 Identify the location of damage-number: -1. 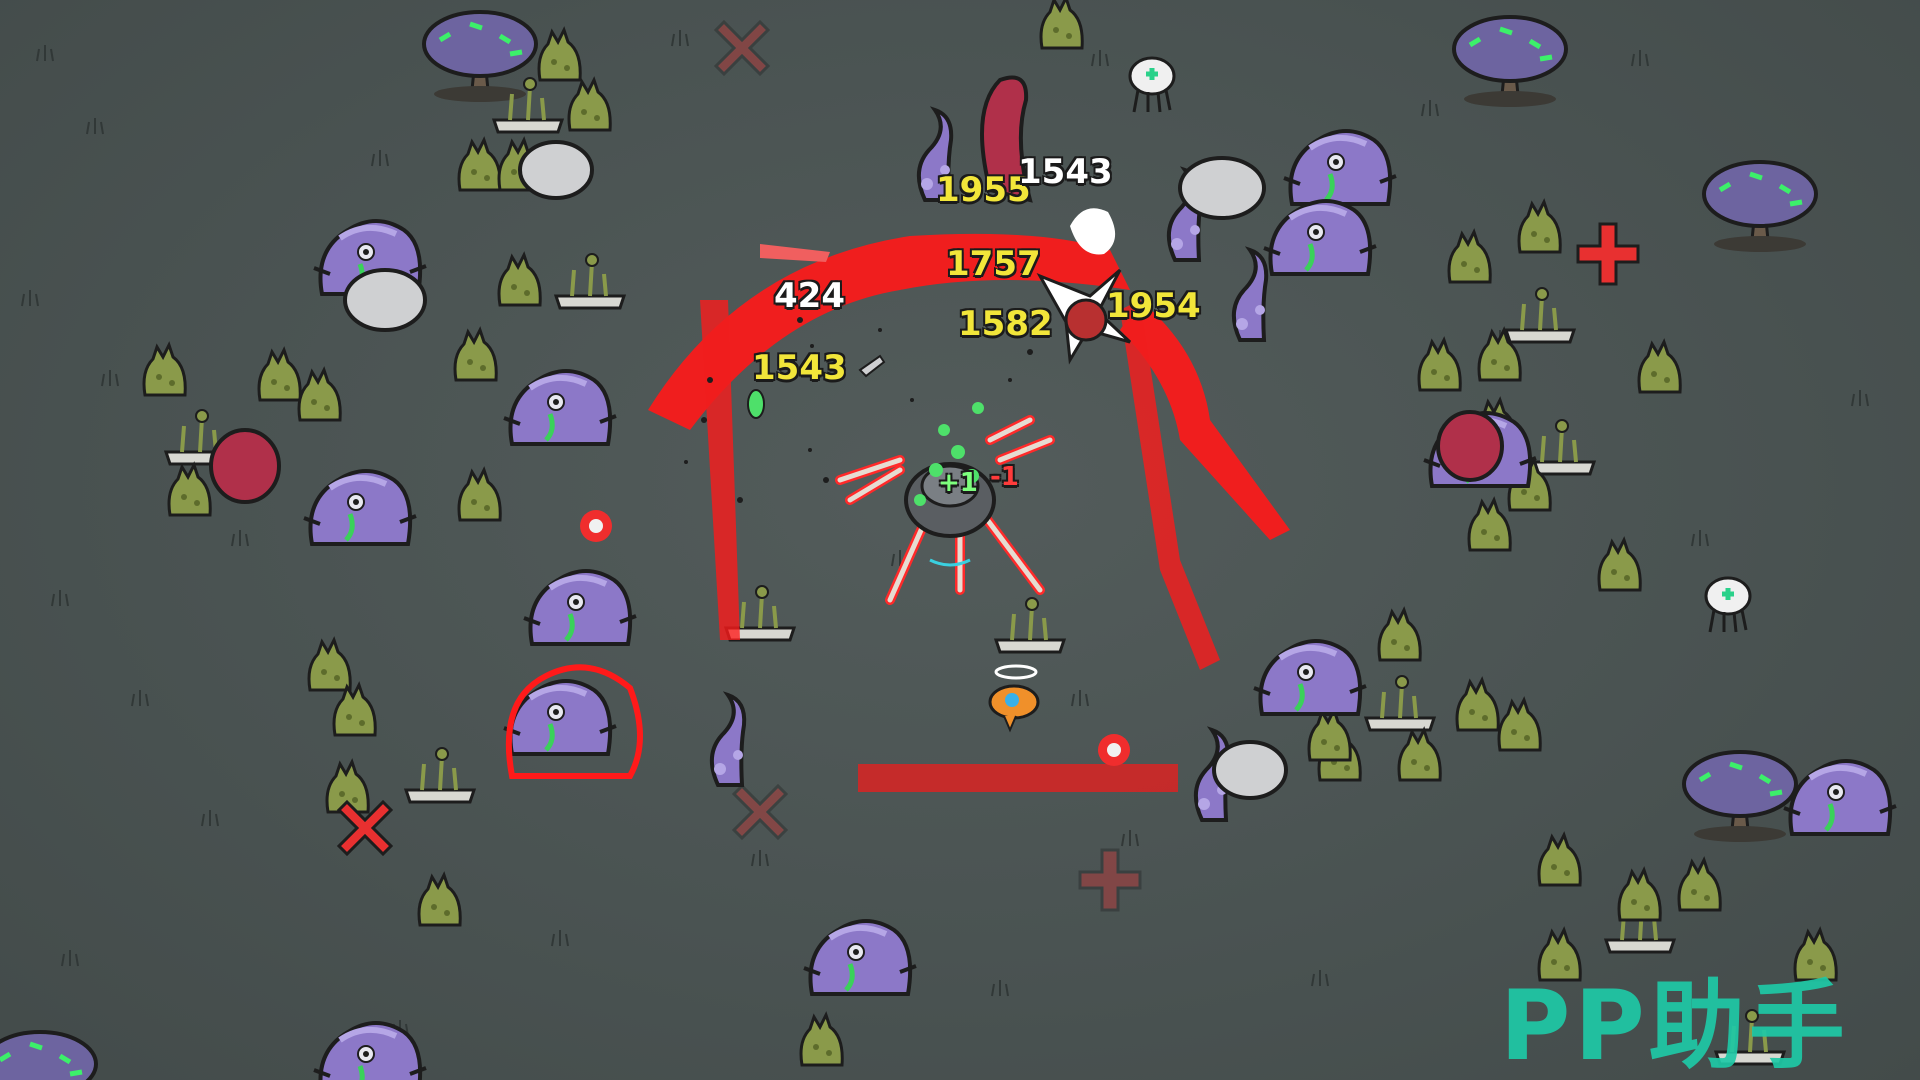
(1004, 477).